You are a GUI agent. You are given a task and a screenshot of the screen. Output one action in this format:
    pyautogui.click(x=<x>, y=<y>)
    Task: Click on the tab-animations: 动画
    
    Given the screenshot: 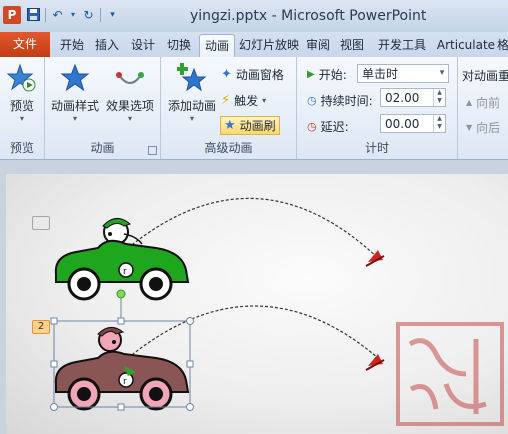 What is the action you would take?
    pyautogui.click(x=217, y=46)
    